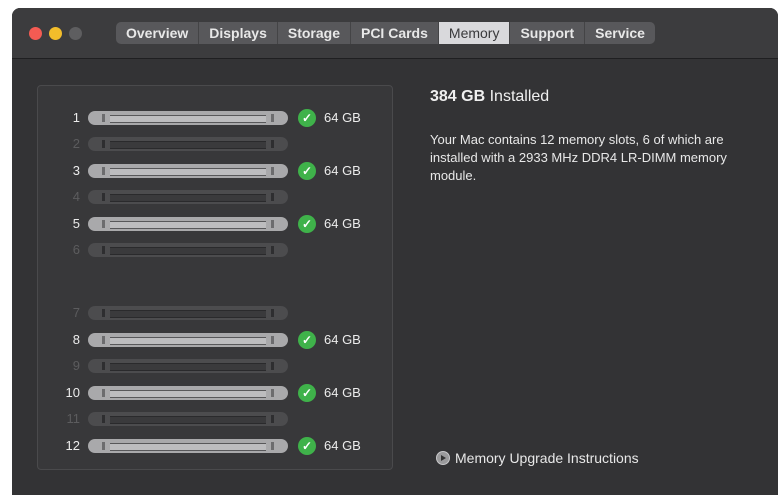 This screenshot has height=495, width=778. I want to click on installed-summary: 384 GB Installed, so click(489, 97).